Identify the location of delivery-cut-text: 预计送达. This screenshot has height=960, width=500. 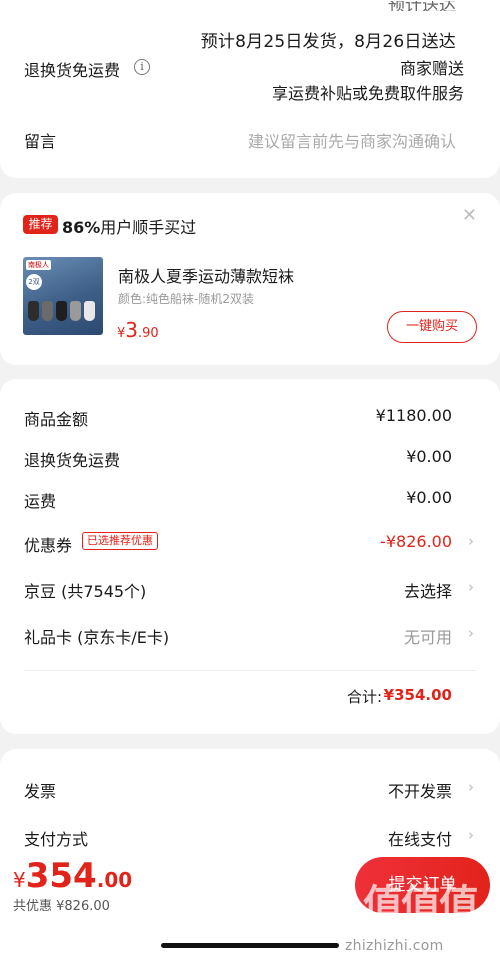
(422, 6).